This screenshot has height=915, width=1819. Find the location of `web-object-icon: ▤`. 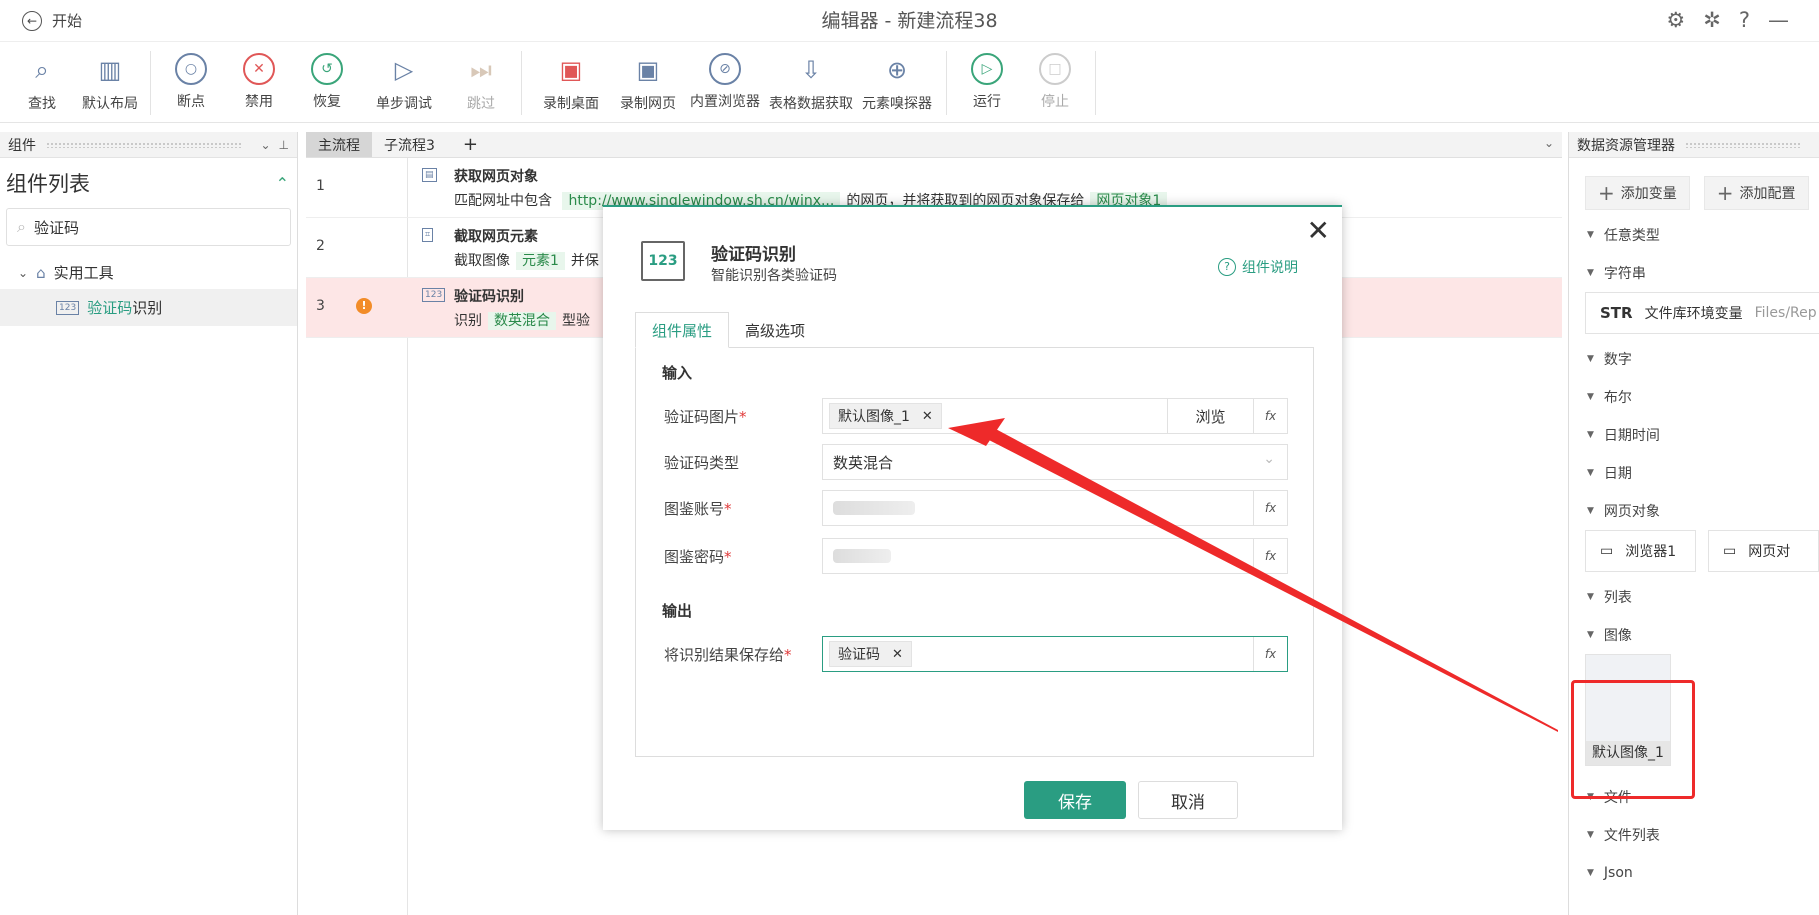

web-object-icon: ▤ is located at coordinates (429, 175).